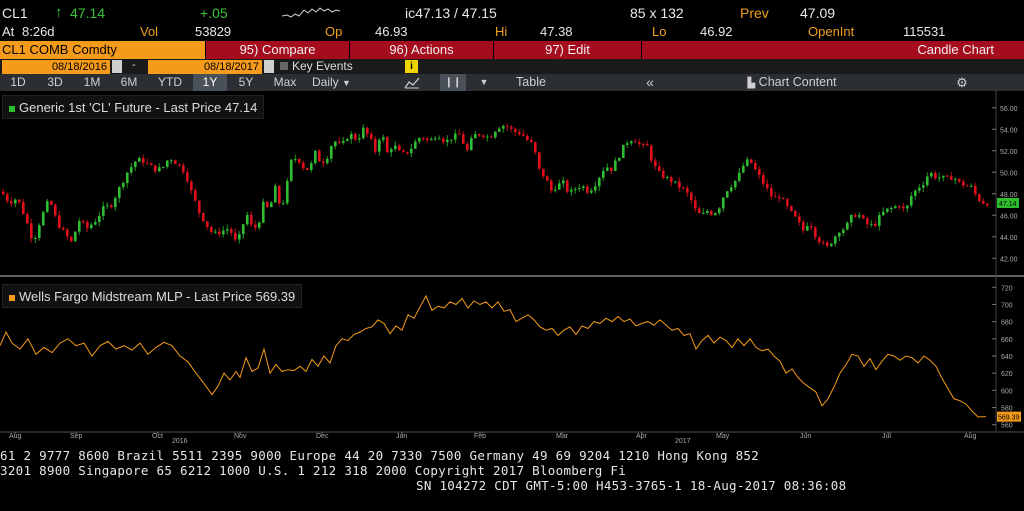 This screenshot has height=511, width=1024. Describe the element at coordinates (325, 82) in the screenshot. I see `frequency-label: Daily` at that location.